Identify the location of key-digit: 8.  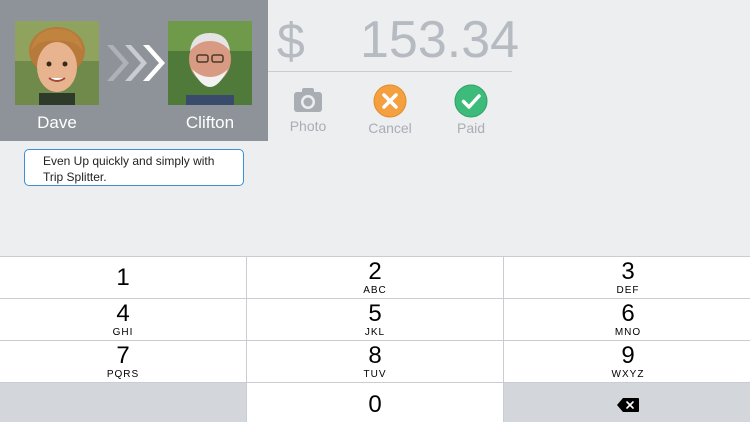
(375, 355).